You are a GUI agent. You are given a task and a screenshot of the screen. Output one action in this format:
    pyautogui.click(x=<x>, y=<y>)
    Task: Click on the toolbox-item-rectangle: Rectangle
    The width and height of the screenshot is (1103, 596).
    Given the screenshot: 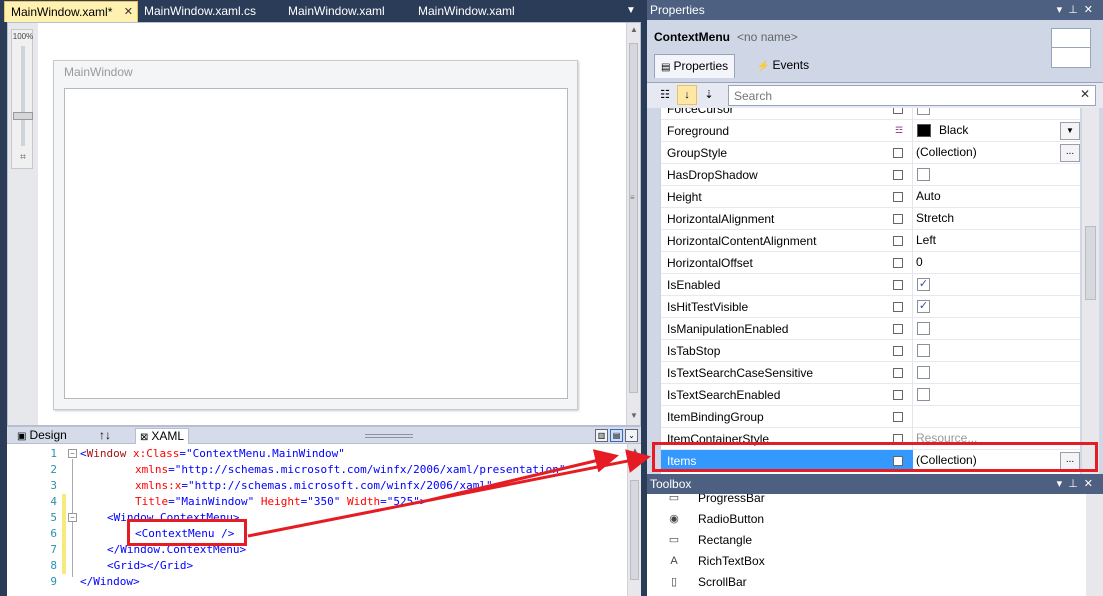 What is the action you would take?
    pyautogui.click(x=725, y=540)
    